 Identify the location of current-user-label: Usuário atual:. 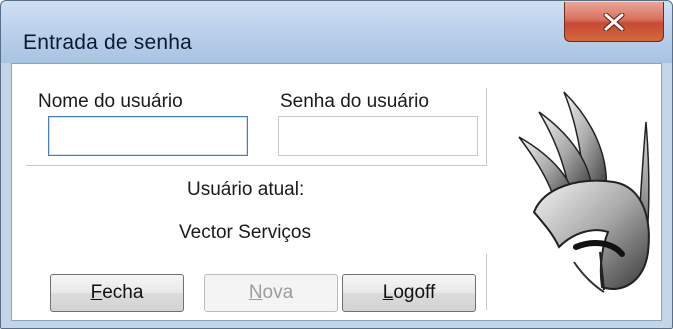
(246, 189).